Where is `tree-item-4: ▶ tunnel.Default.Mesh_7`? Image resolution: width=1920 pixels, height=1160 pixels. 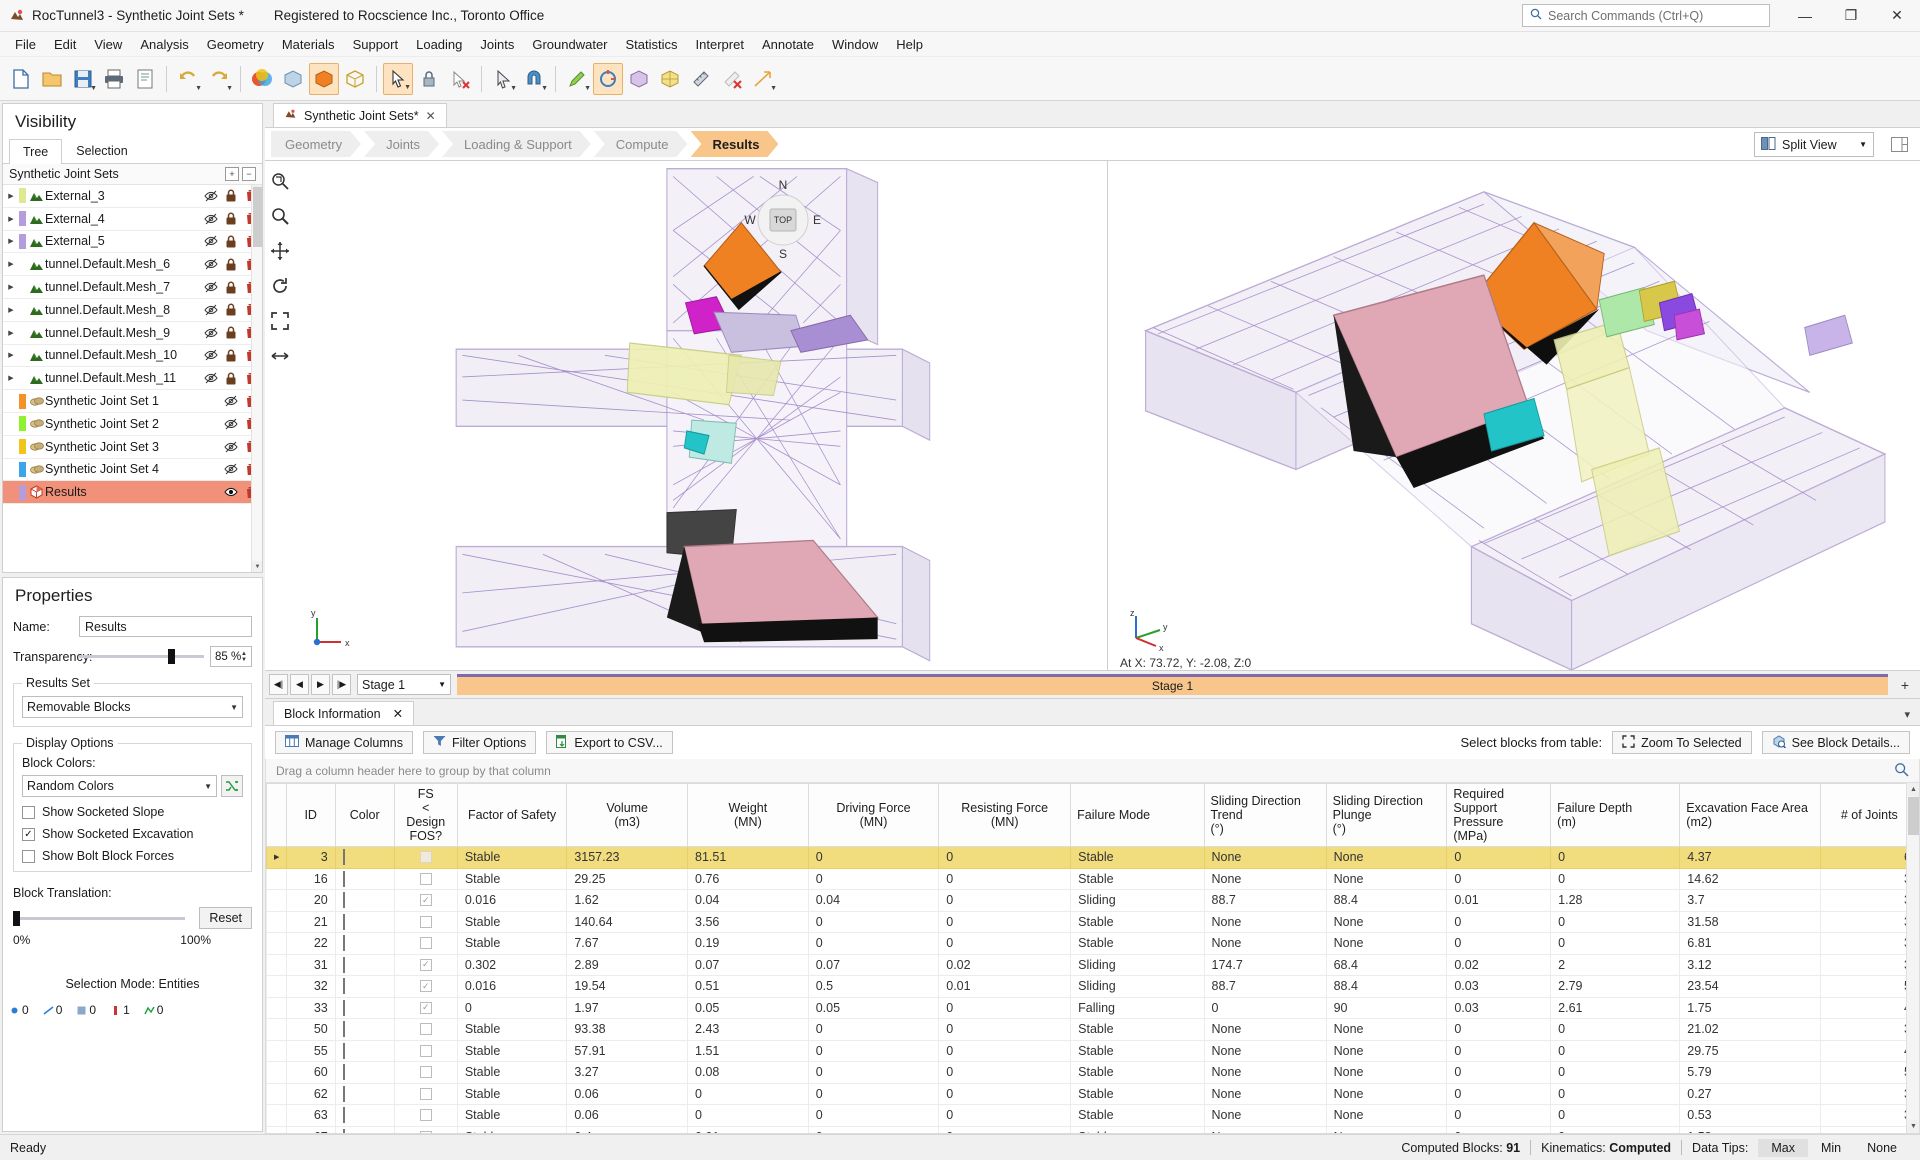
tree-item-4: ▶ tunnel.Default.Mesh_7 is located at coordinates (132, 287).